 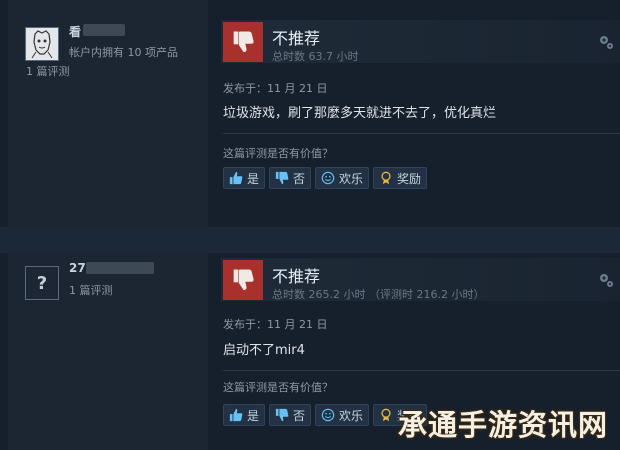 What do you see at coordinates (420, 41) in the screenshot?
I see `vote-header: 不推荐 总时数 63.7 小时` at bounding box center [420, 41].